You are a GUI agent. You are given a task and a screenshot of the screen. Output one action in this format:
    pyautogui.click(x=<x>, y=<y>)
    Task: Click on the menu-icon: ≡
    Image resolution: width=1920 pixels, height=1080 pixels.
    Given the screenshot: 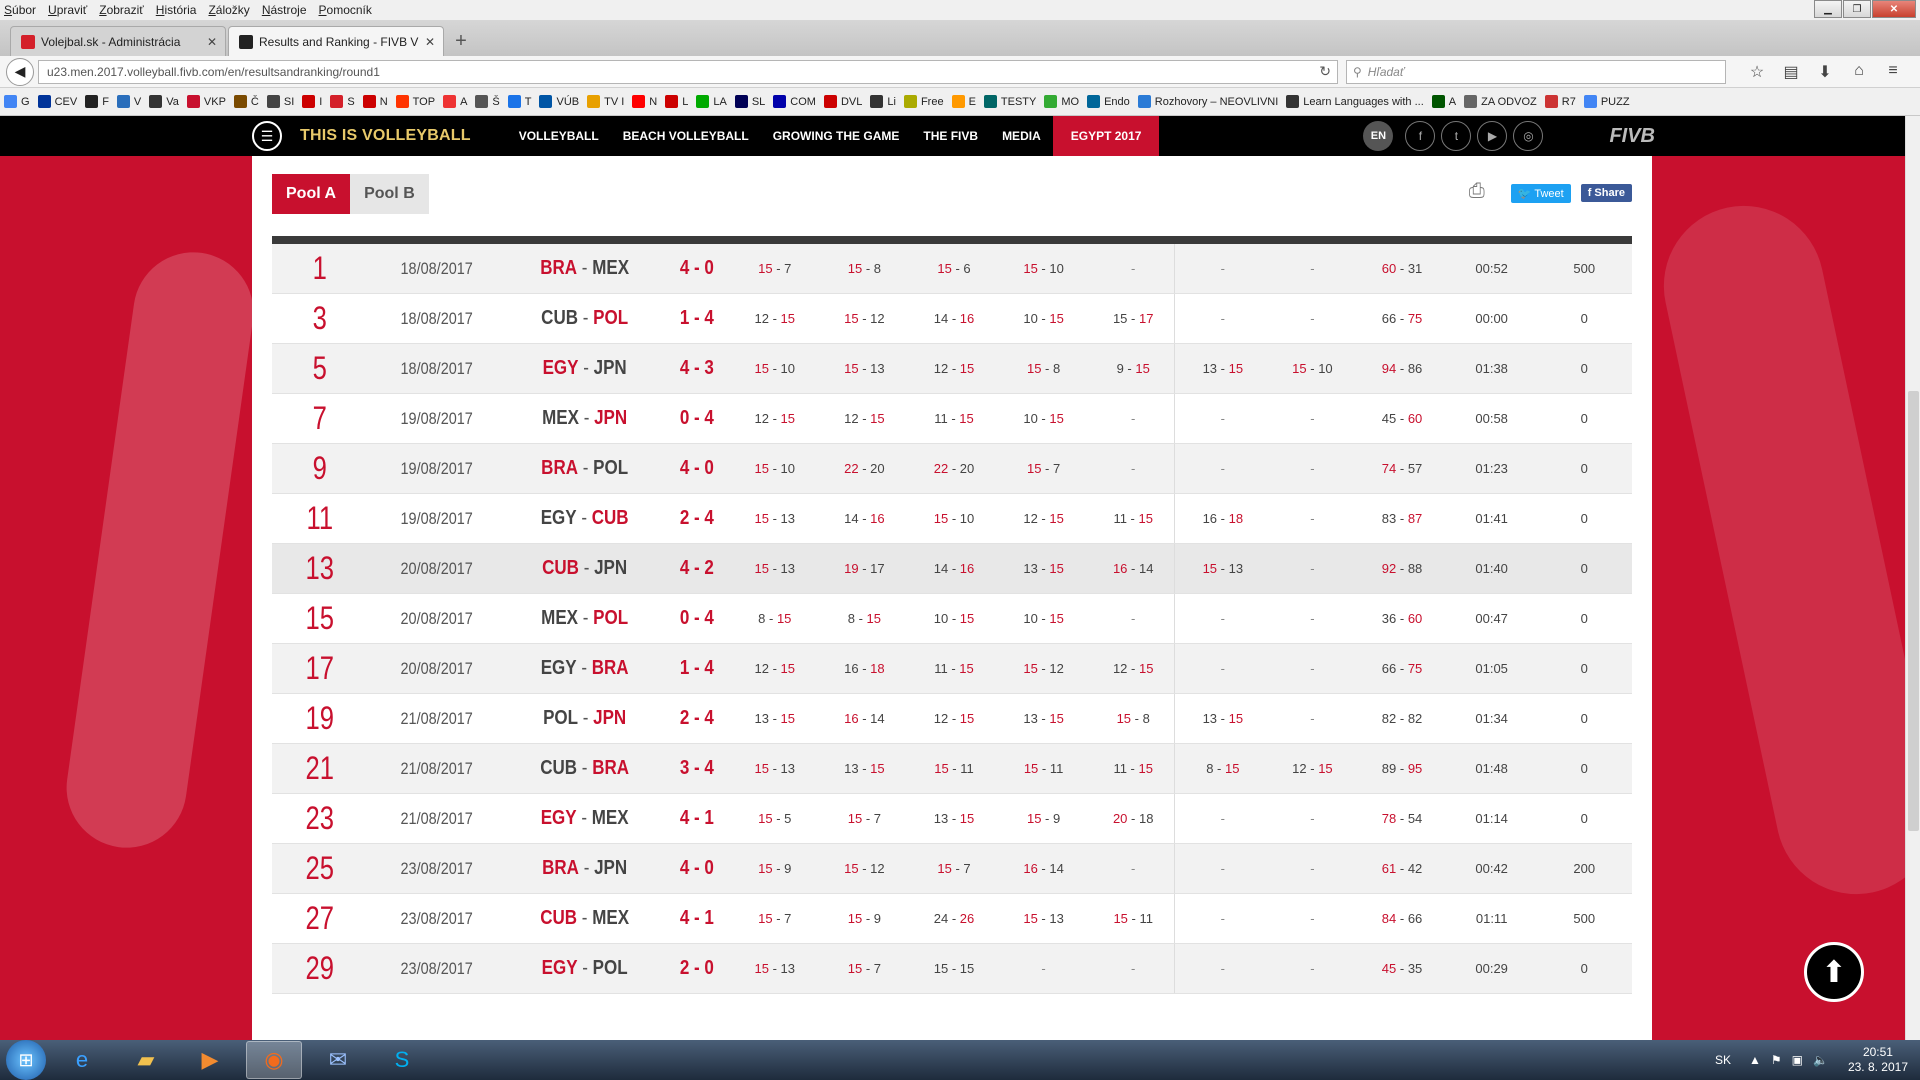 What is the action you would take?
    pyautogui.click(x=1893, y=72)
    